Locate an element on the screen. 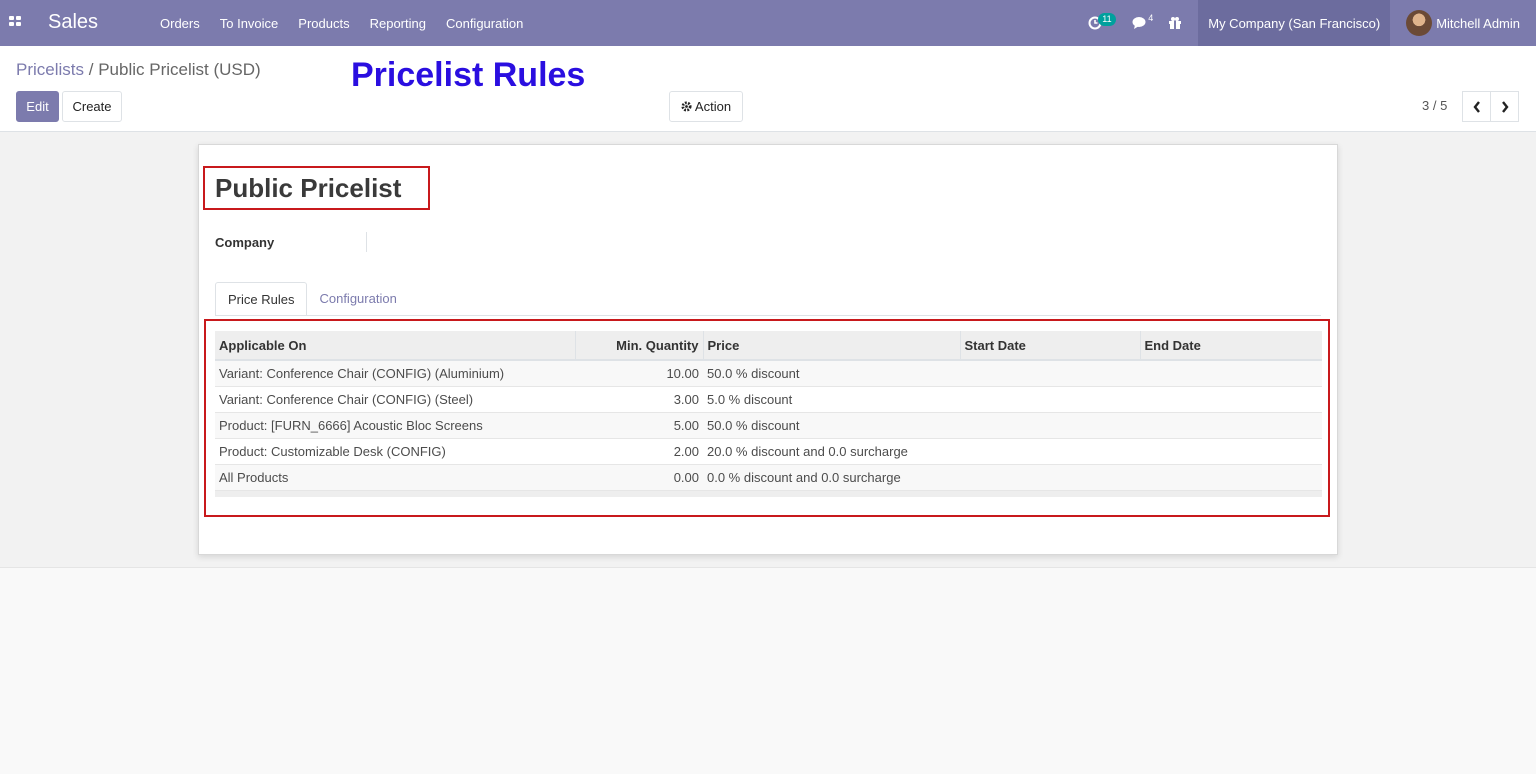 The width and height of the screenshot is (1536, 774). pager-next-button is located at coordinates (1504, 106).